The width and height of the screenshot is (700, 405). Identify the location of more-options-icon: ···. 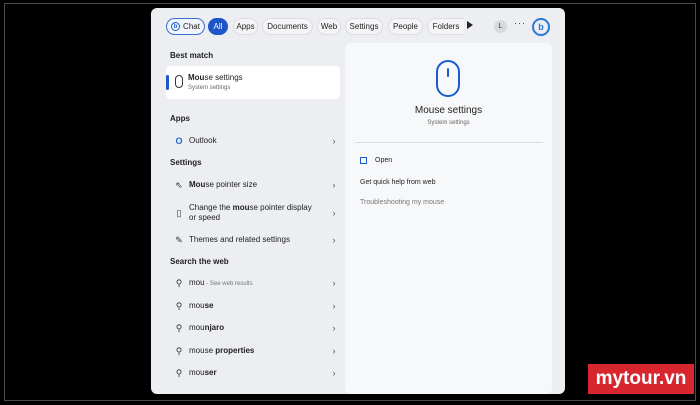
(520, 23).